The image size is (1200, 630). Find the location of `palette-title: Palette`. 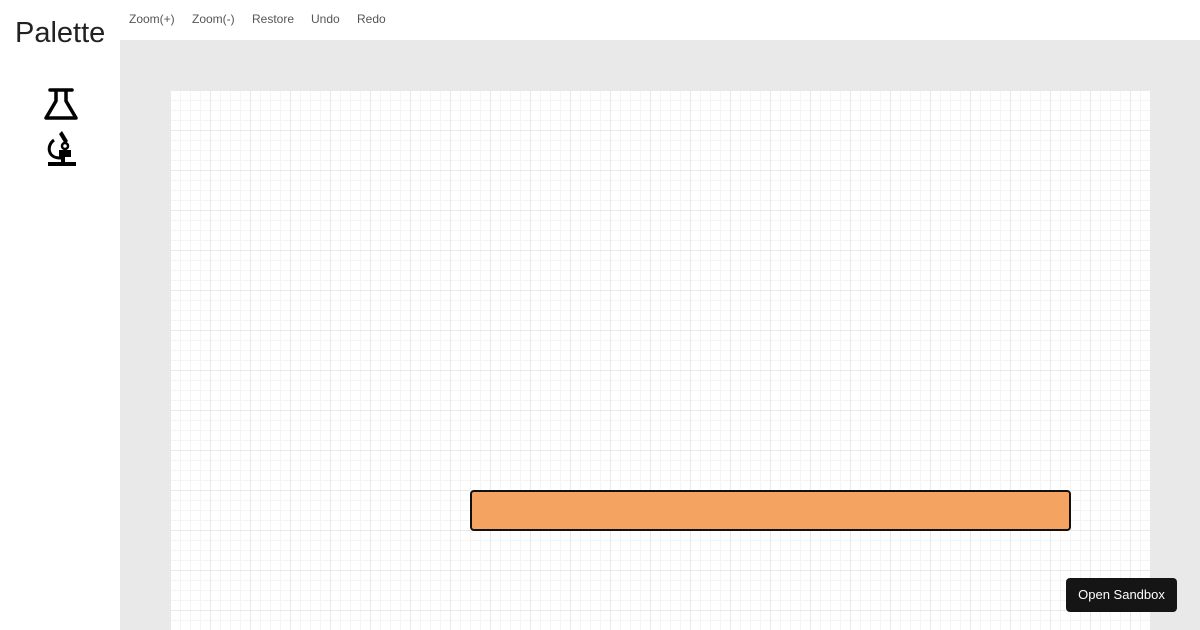

palette-title: Palette is located at coordinates (60, 33).